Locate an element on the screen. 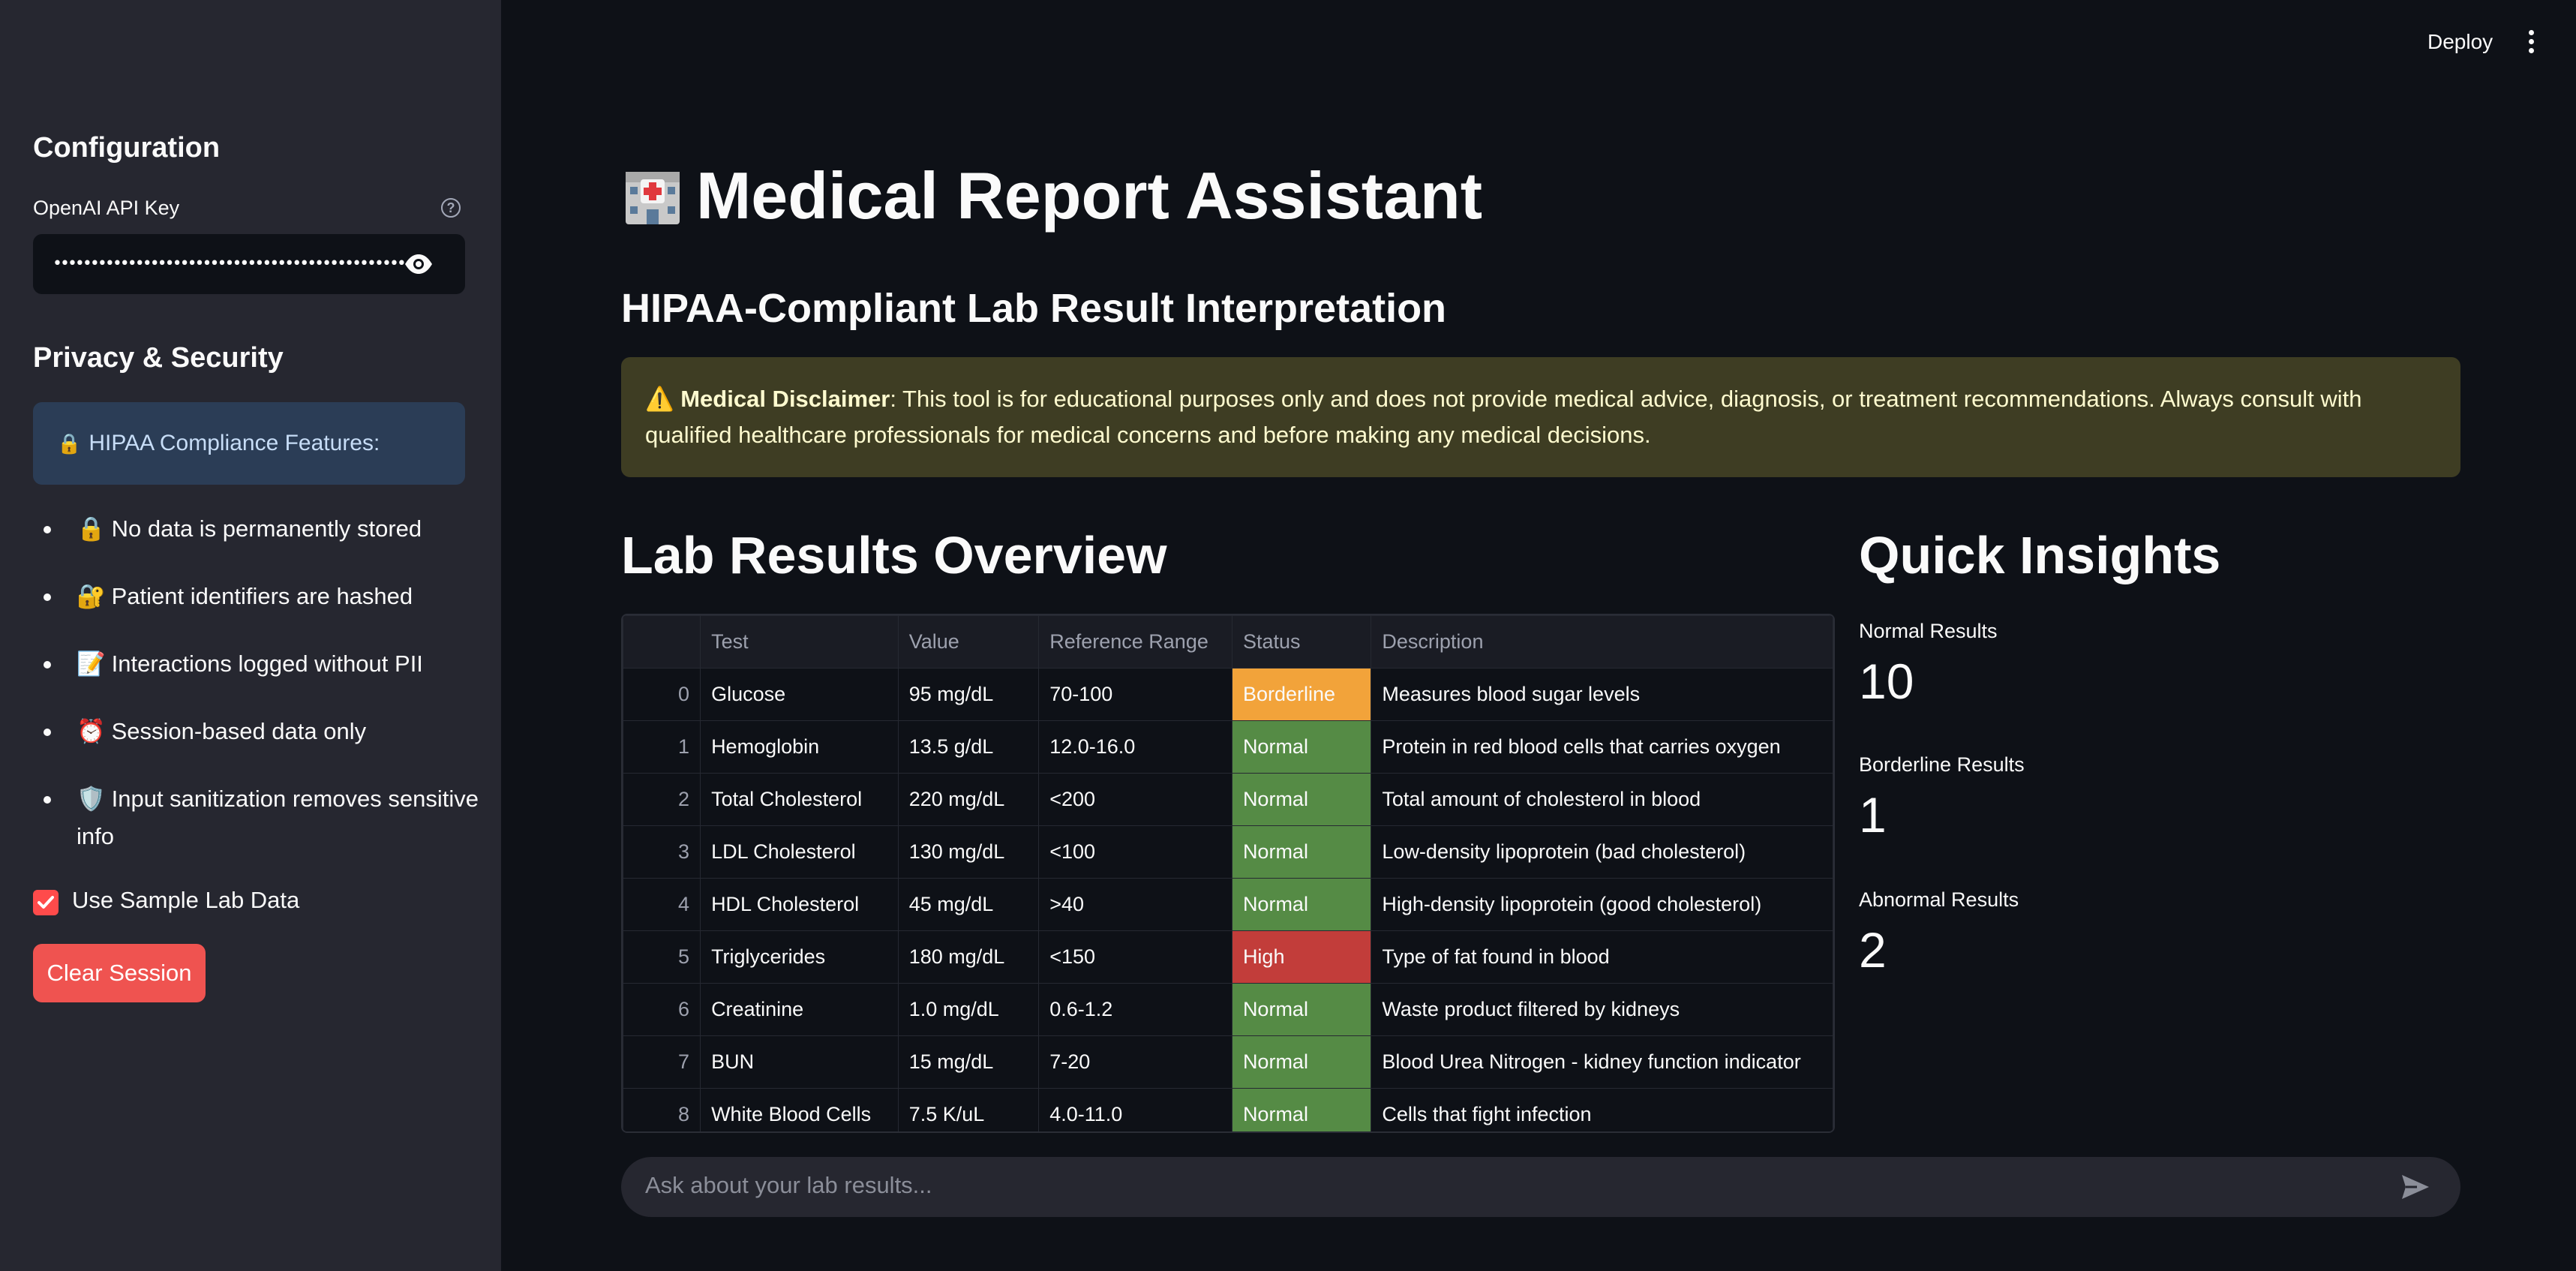 The width and height of the screenshot is (2576, 1271). test-cell: Triglycerides is located at coordinates (799, 957).